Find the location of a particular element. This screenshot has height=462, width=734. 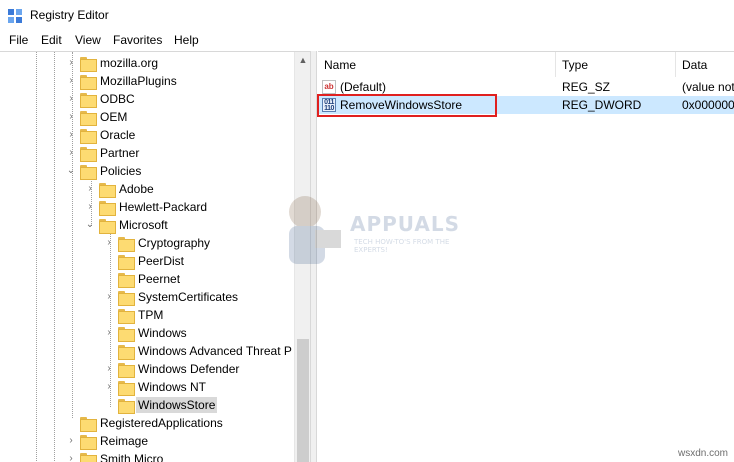

tree-vertical-scrollbar: ▲ is located at coordinates (302, 257).